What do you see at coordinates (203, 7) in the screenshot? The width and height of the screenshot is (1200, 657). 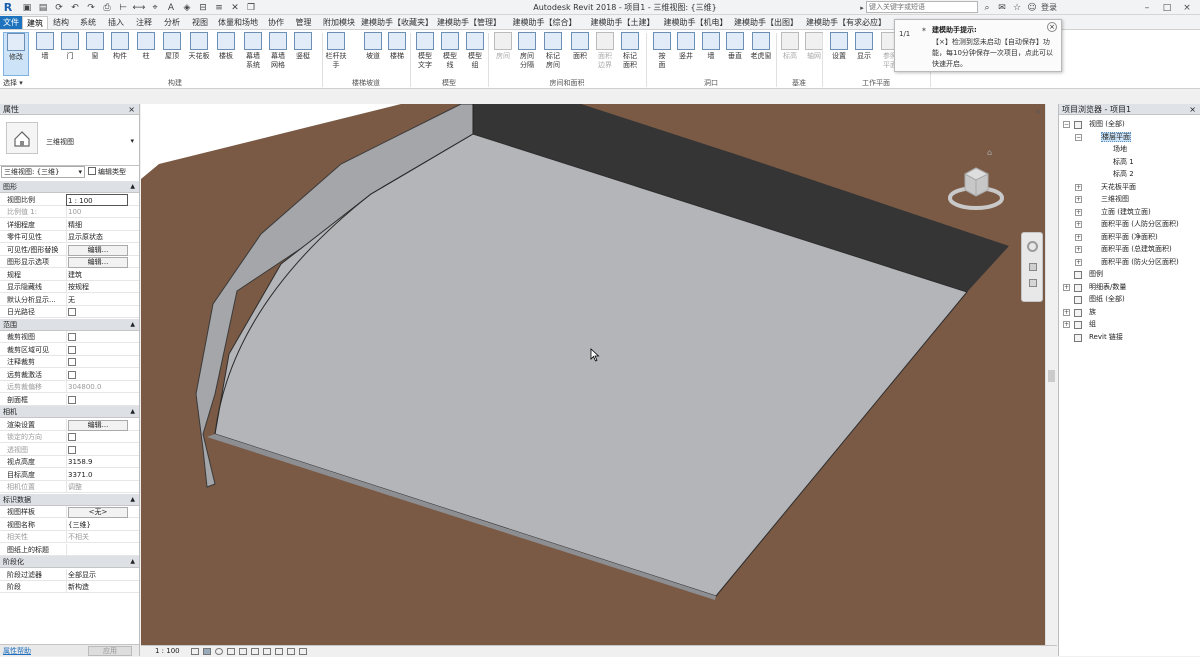 I see `section-icon: ⊟` at bounding box center [203, 7].